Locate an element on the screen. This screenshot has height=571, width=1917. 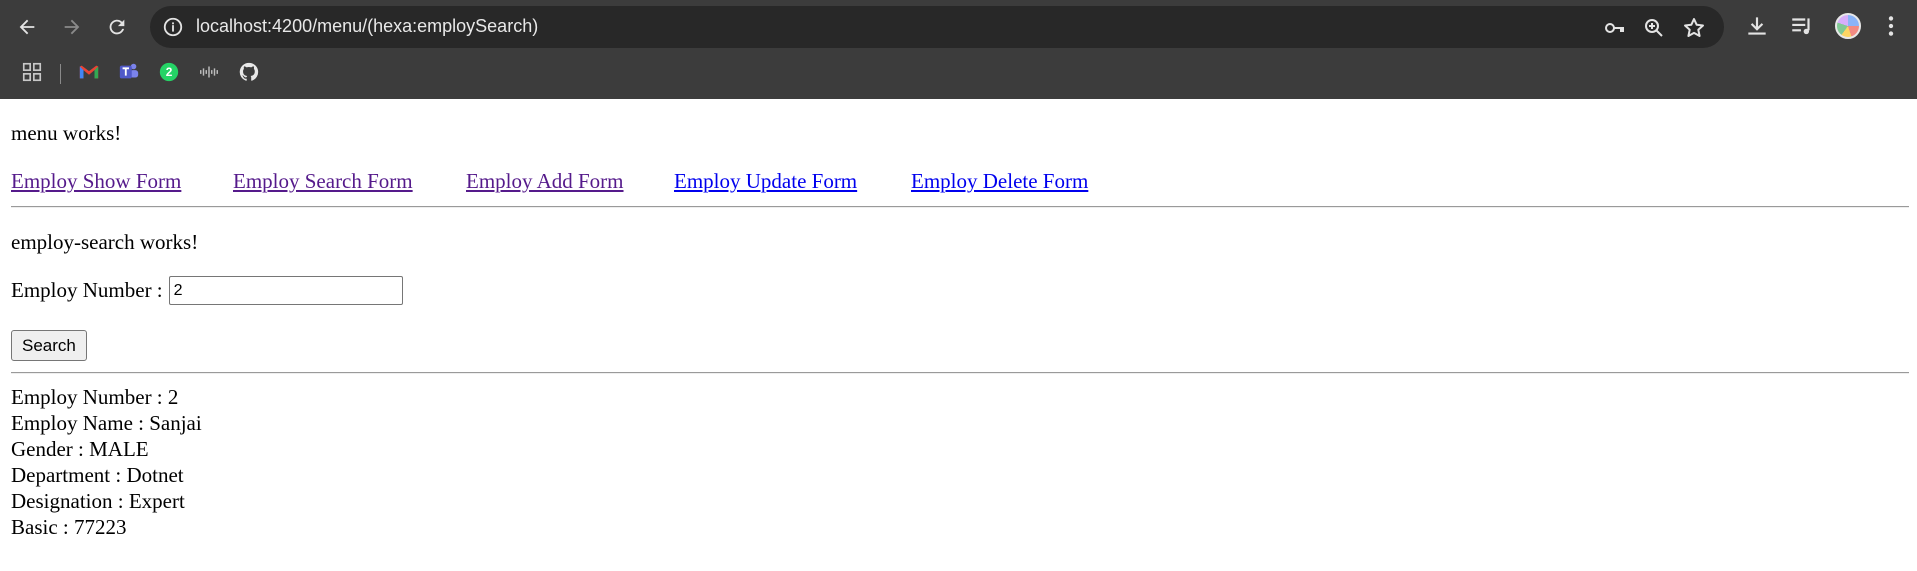
employ-number-input is located at coordinates (285, 290).